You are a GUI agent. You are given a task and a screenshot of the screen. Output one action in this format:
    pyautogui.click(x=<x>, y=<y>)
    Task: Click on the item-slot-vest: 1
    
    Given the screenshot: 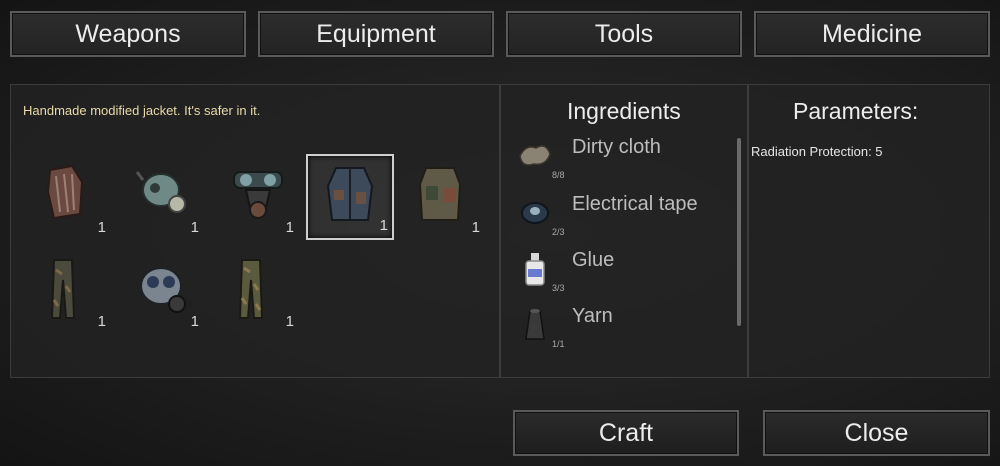 What is the action you would take?
    pyautogui.click(x=440, y=197)
    